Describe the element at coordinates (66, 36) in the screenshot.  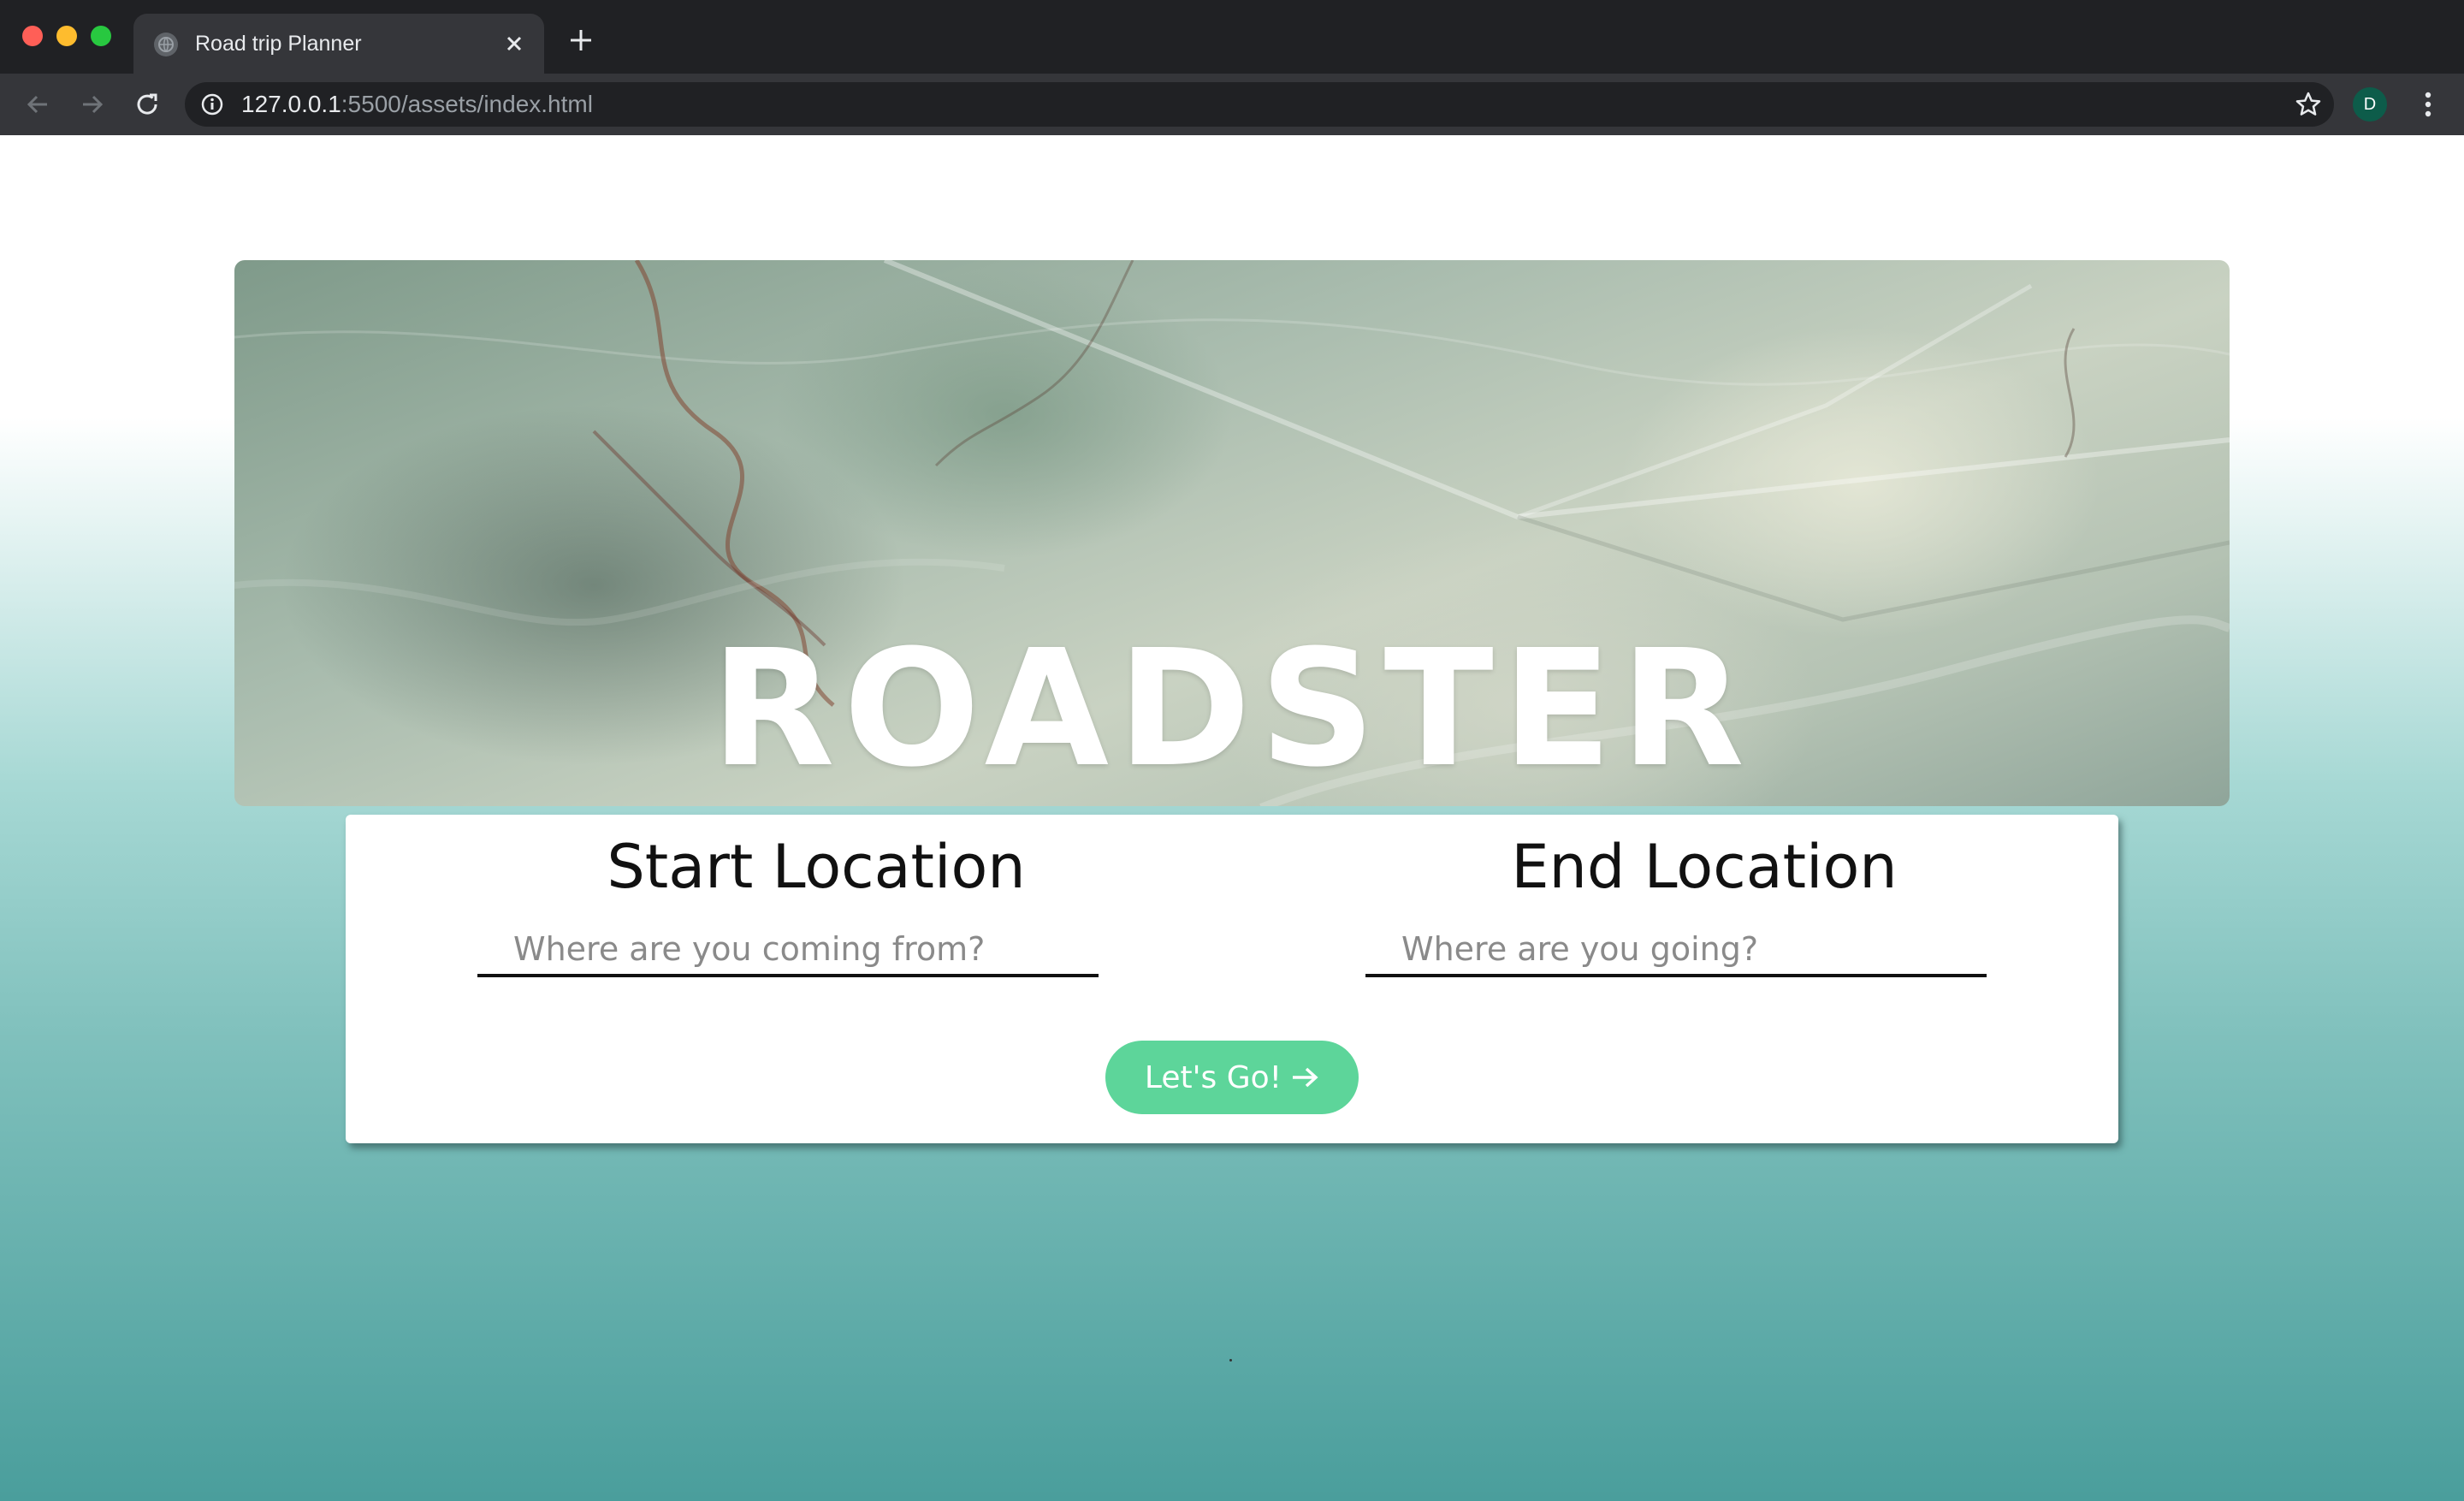
I see `minimize-window-button` at that location.